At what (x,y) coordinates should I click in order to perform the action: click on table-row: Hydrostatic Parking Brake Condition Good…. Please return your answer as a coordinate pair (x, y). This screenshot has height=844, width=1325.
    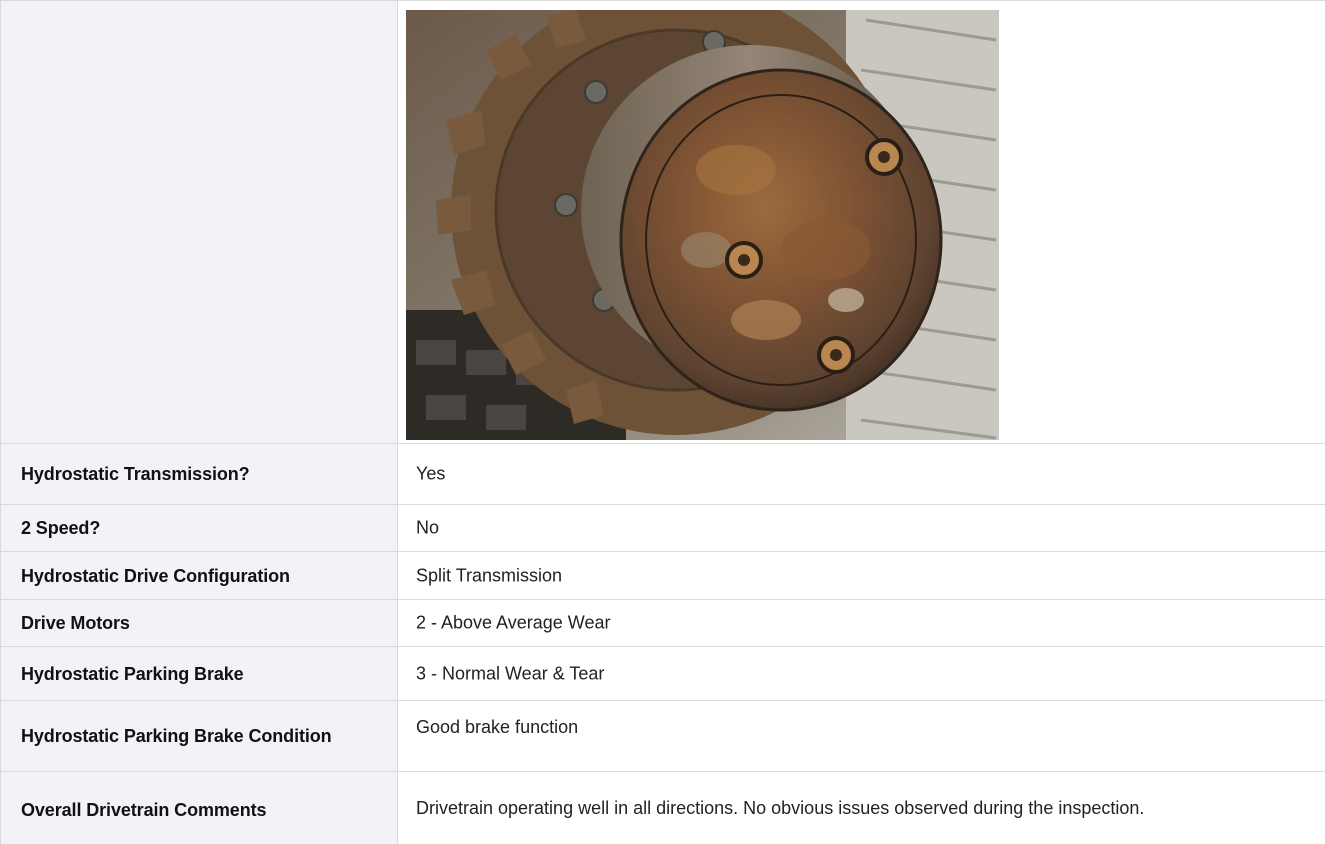
    Looking at the image, I should click on (662, 736).